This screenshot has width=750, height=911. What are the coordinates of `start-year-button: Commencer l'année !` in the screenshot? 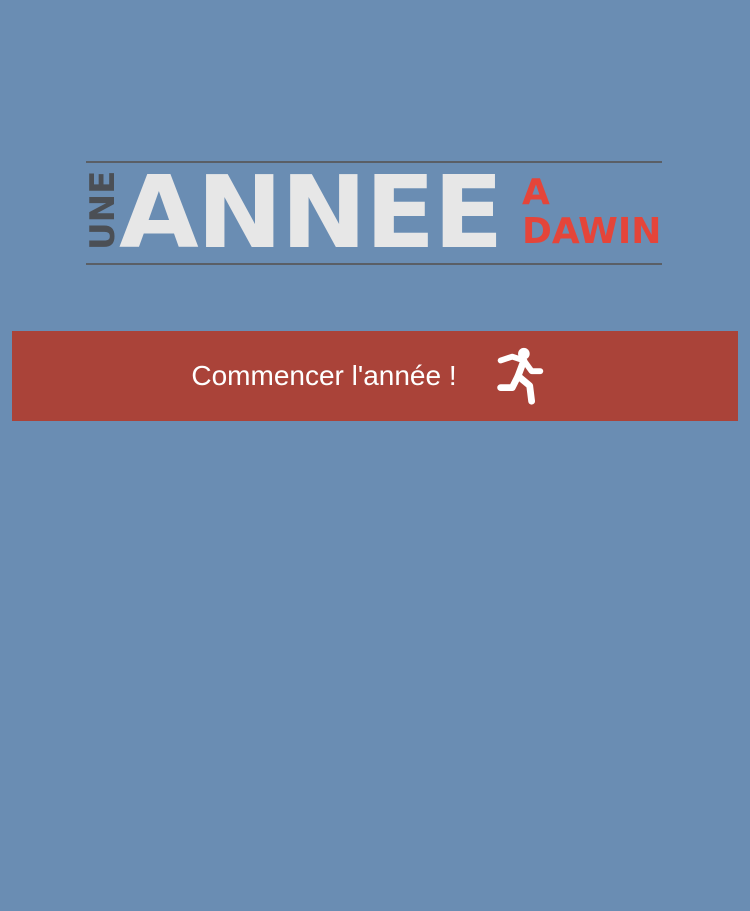 It's located at (375, 376).